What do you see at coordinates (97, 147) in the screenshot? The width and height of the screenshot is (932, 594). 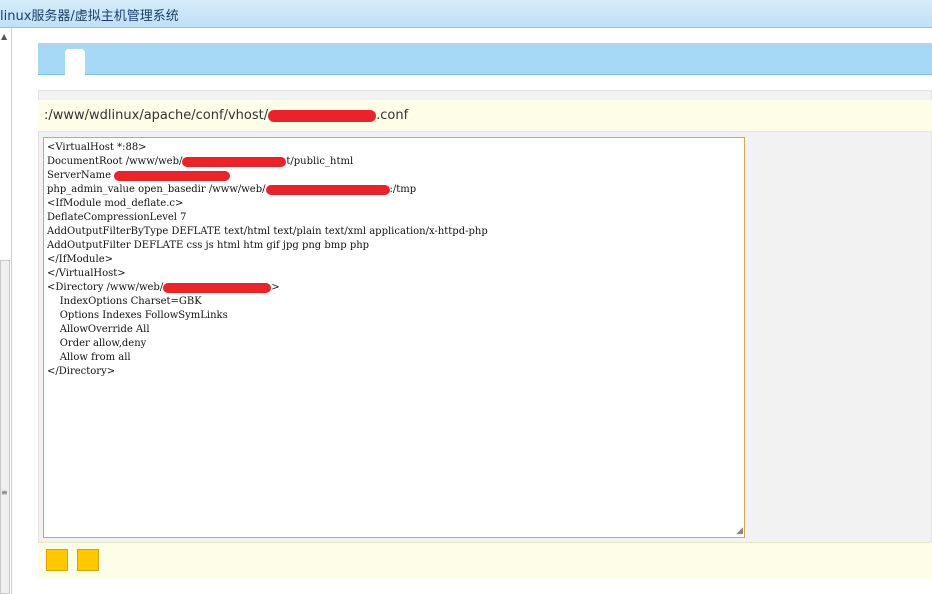 I see `code-line: <VirtualHost *:88>` at bounding box center [97, 147].